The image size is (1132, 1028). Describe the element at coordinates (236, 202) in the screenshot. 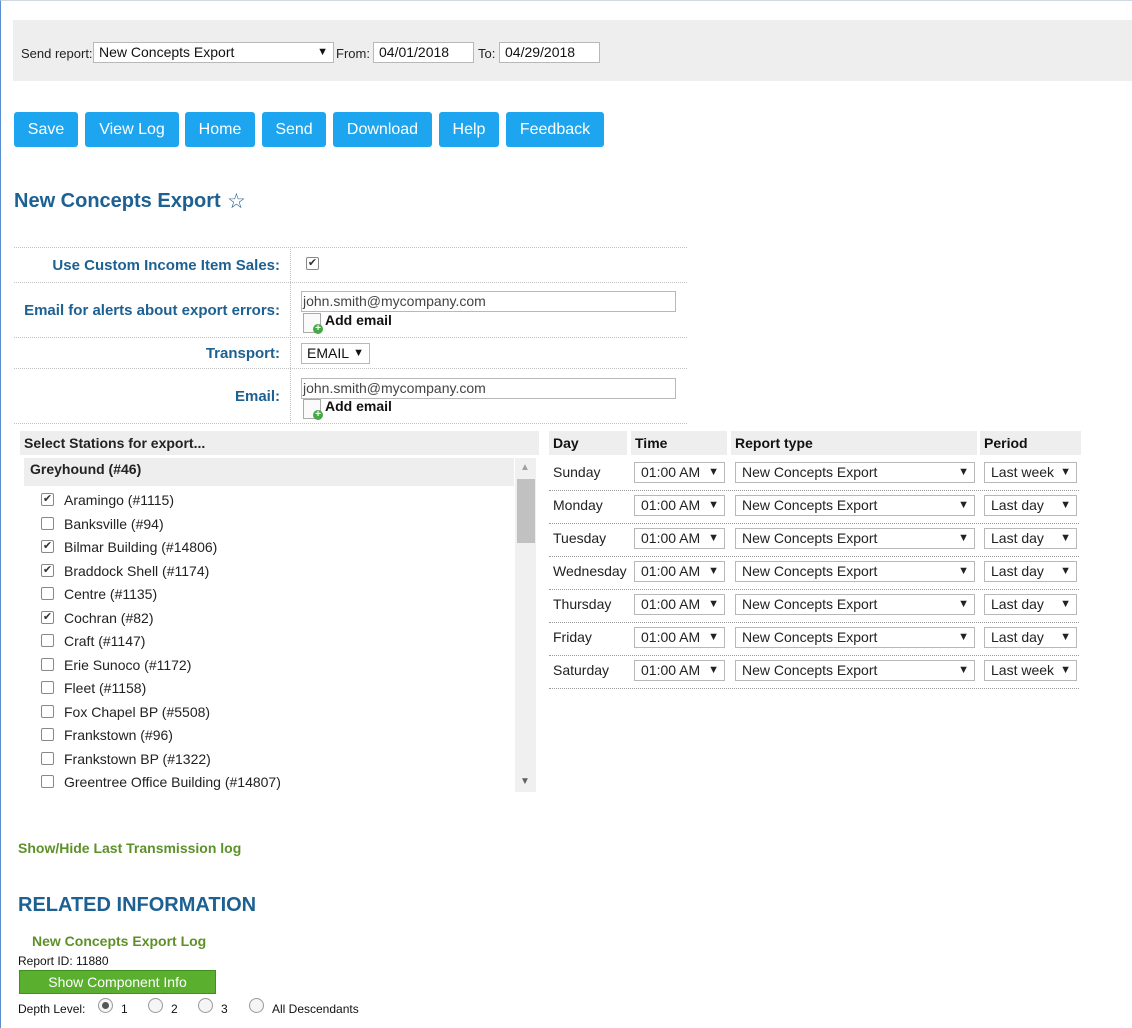

I see `favorite-star-icon: ☆` at that location.